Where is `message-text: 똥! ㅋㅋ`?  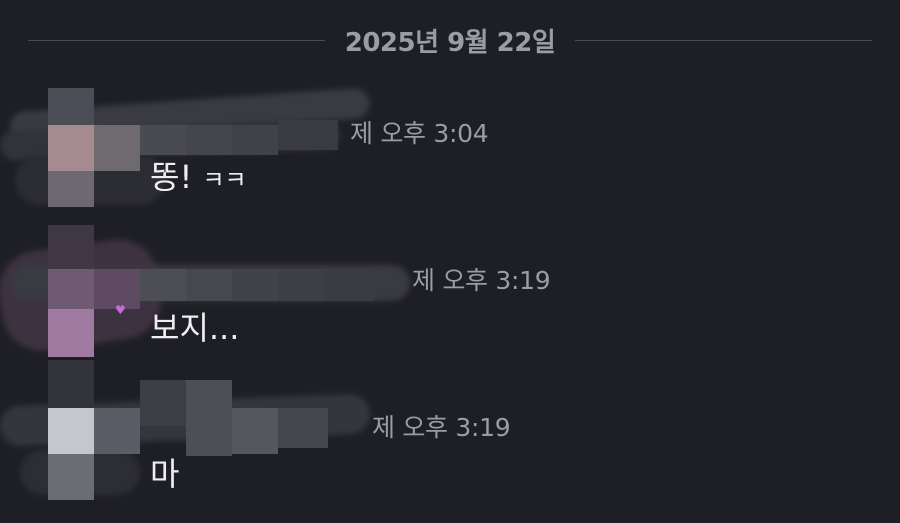
message-text: 똥! ㅋㅋ is located at coordinates (198, 175).